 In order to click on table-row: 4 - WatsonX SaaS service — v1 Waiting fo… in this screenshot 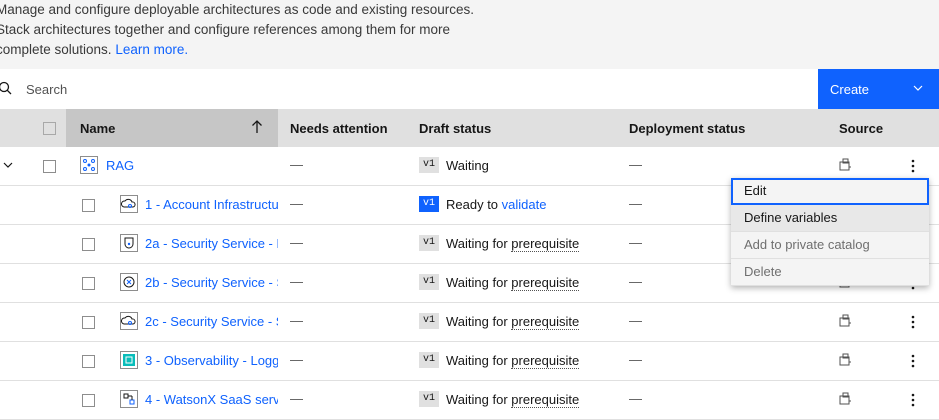, I will do `click(469, 400)`.